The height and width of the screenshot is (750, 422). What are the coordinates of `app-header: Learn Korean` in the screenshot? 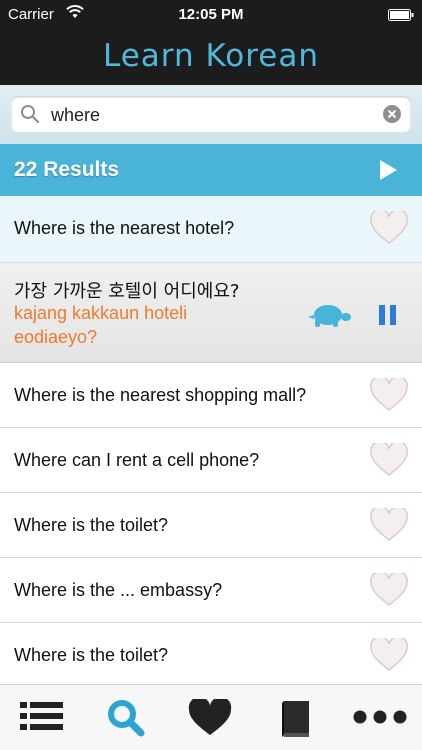 It's located at (211, 57).